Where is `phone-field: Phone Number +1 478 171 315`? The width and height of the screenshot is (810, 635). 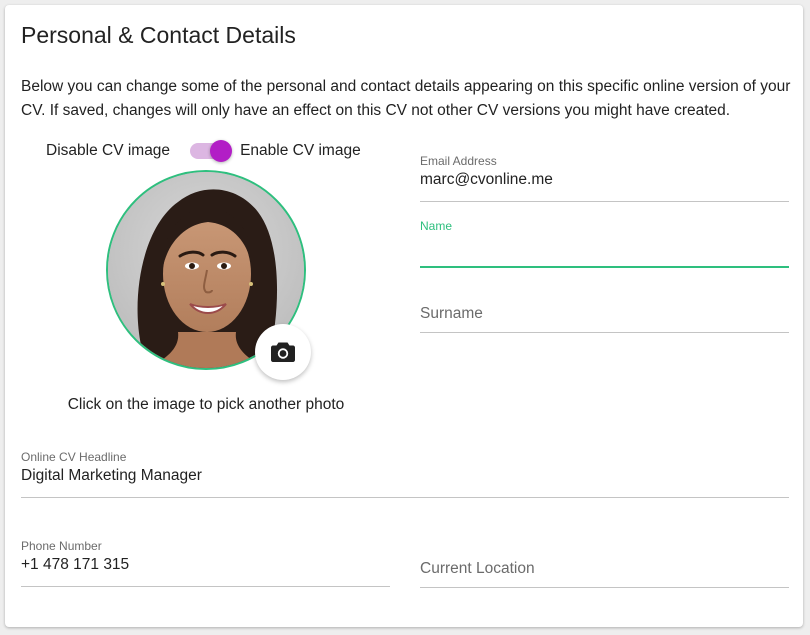 phone-field: Phone Number +1 478 171 315 is located at coordinates (205, 563).